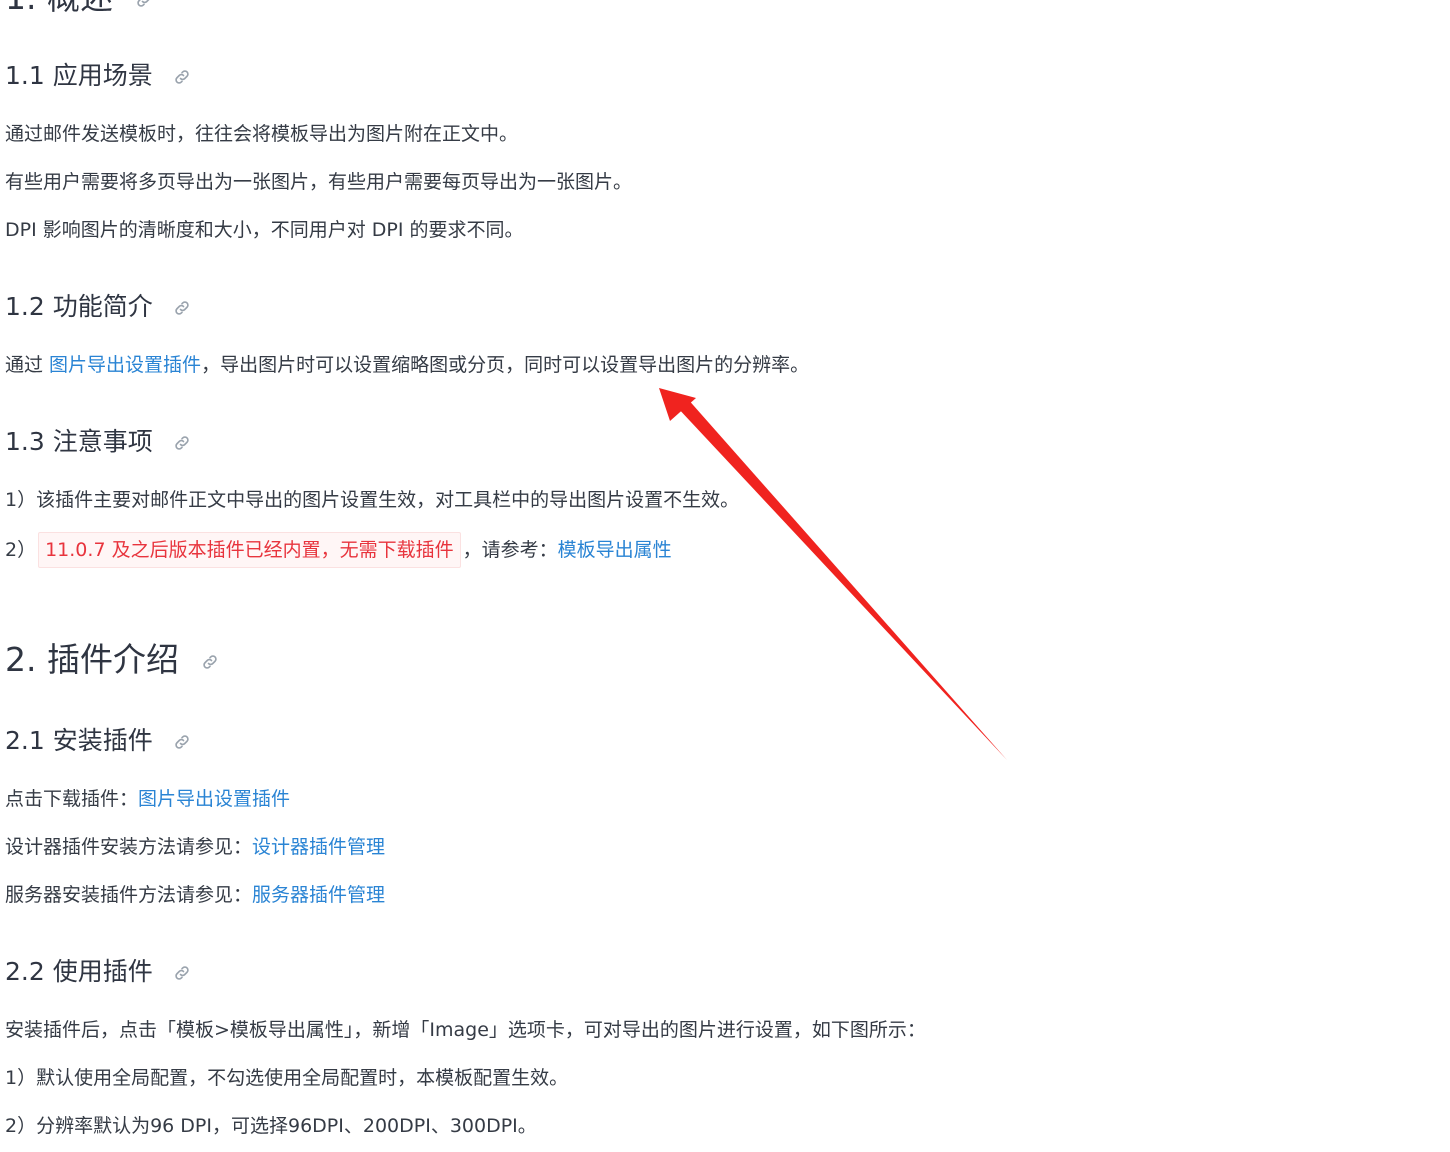  What do you see at coordinates (287, 1078) in the screenshot?
I see `paragraph: 1）默认使用全局配置，不勾选使用全局配置时，本模板配置生效。` at bounding box center [287, 1078].